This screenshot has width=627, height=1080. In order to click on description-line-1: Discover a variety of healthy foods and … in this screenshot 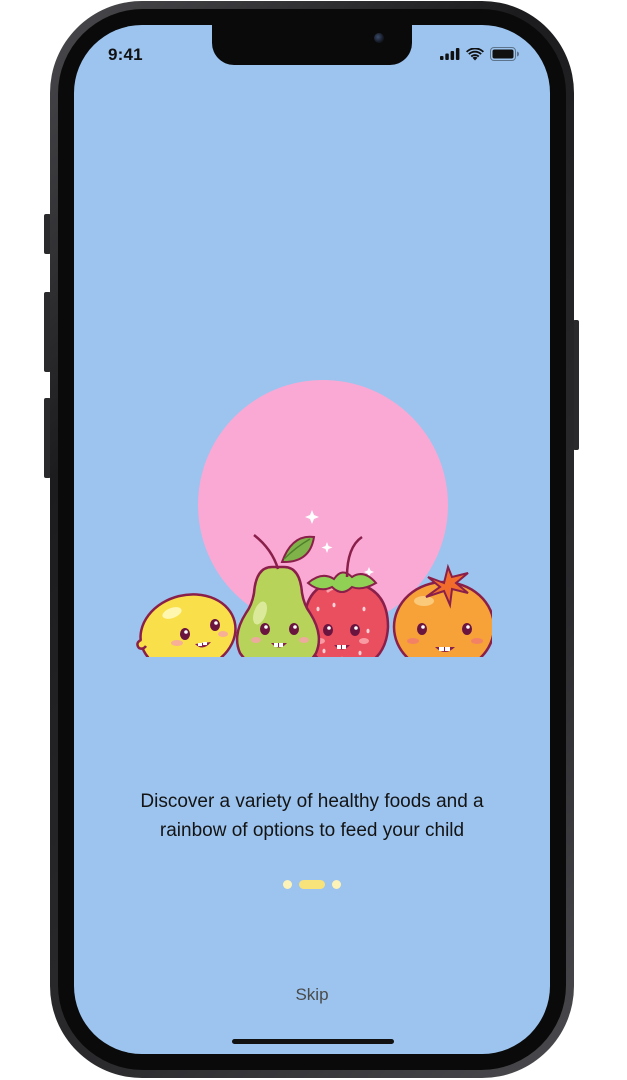, I will do `click(312, 801)`.